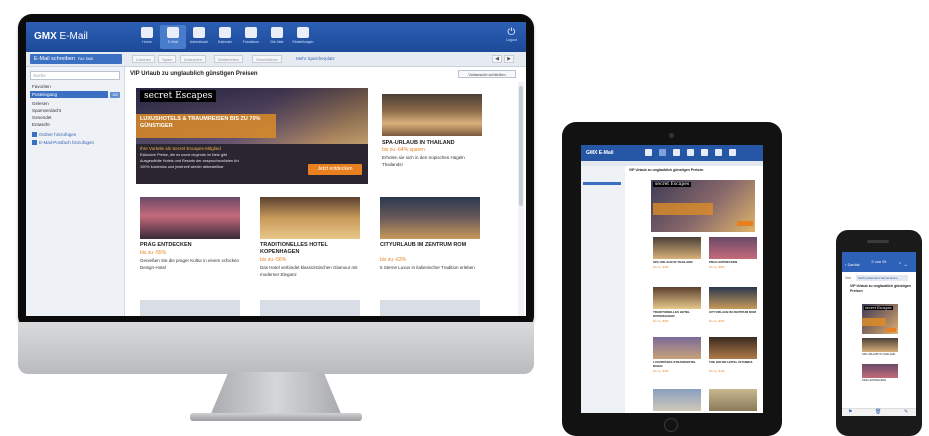  Describe the element at coordinates (63, 143) in the screenshot. I see `add-mailbox-button: E-Mail-Postfach hinzufügen` at that location.